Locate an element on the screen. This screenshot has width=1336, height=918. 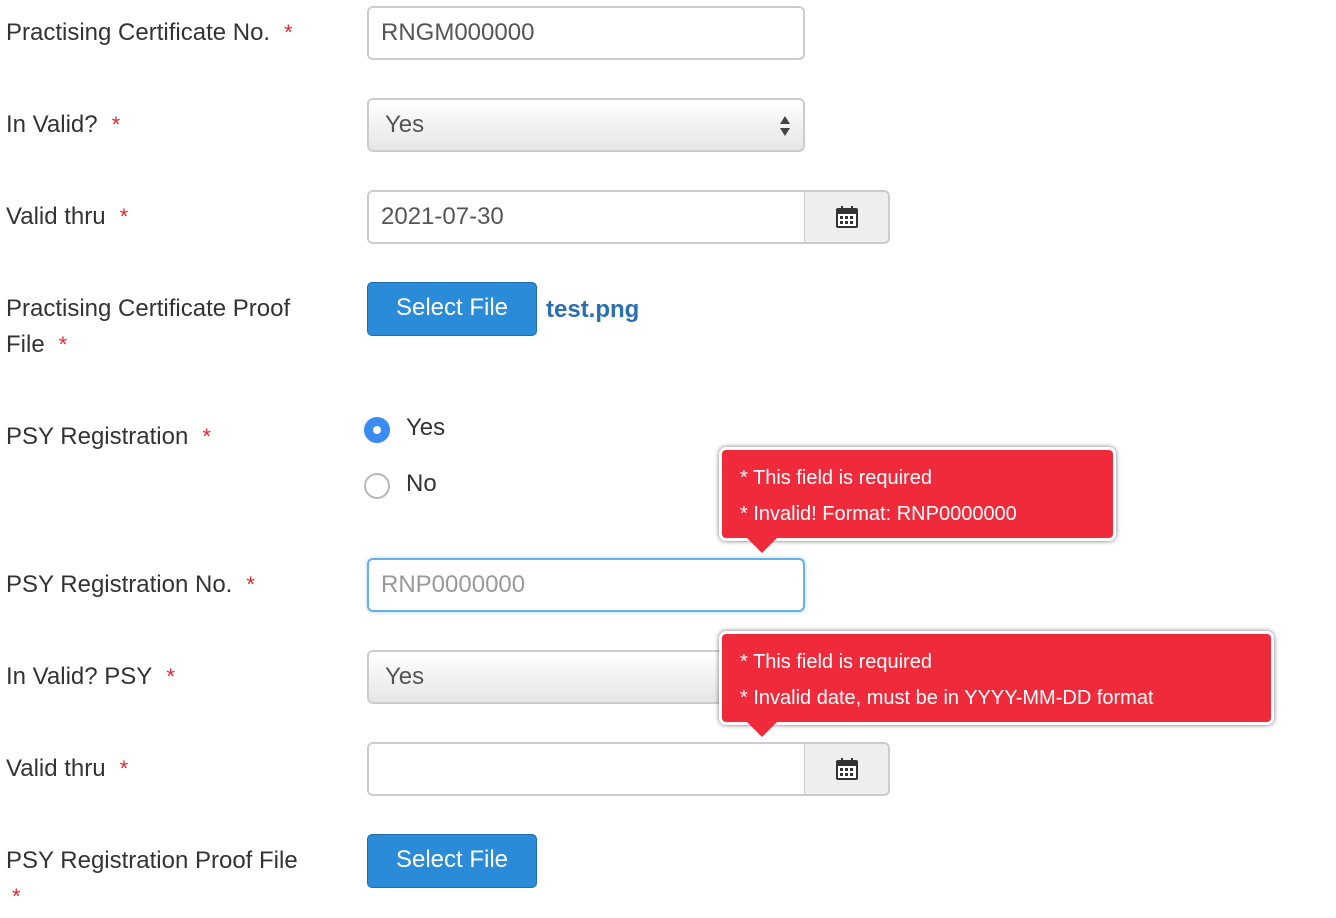
psy-valid-thru-input is located at coordinates (586, 769).